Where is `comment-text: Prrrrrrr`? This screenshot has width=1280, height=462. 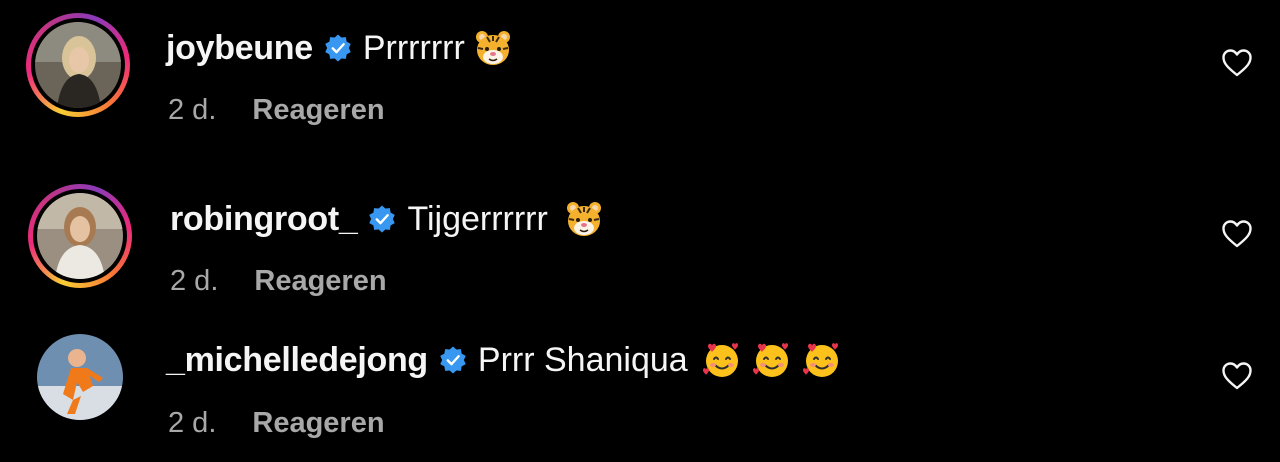 comment-text: Prrrrrrr is located at coordinates (413, 47).